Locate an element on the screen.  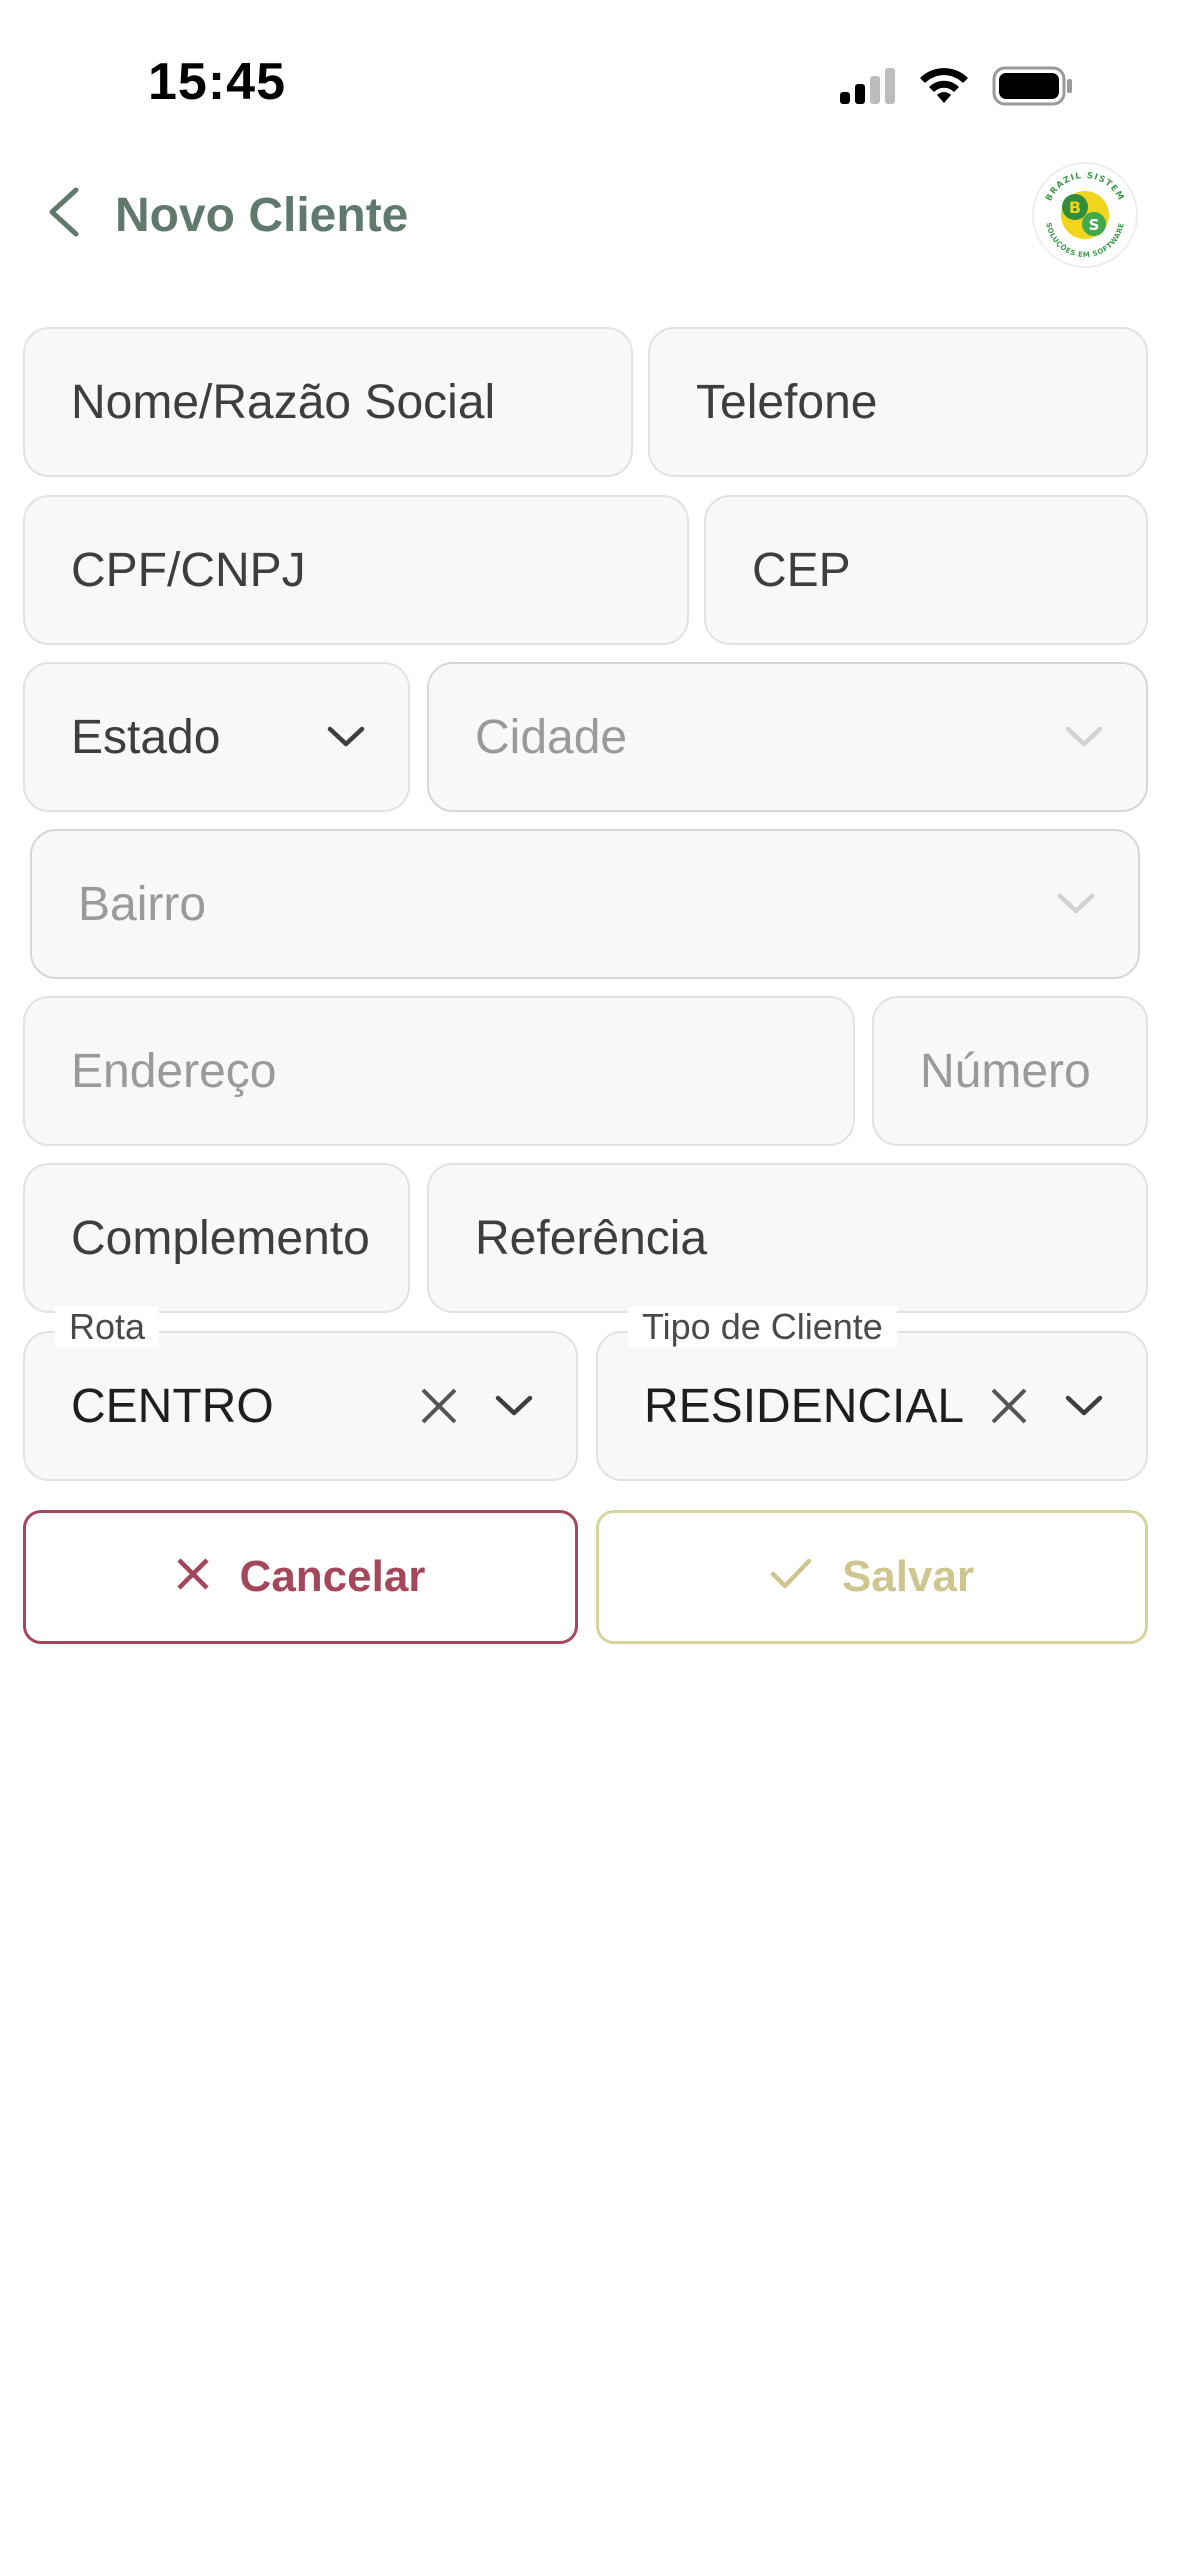
cep-placeholder: CEP is located at coordinates (801, 570).